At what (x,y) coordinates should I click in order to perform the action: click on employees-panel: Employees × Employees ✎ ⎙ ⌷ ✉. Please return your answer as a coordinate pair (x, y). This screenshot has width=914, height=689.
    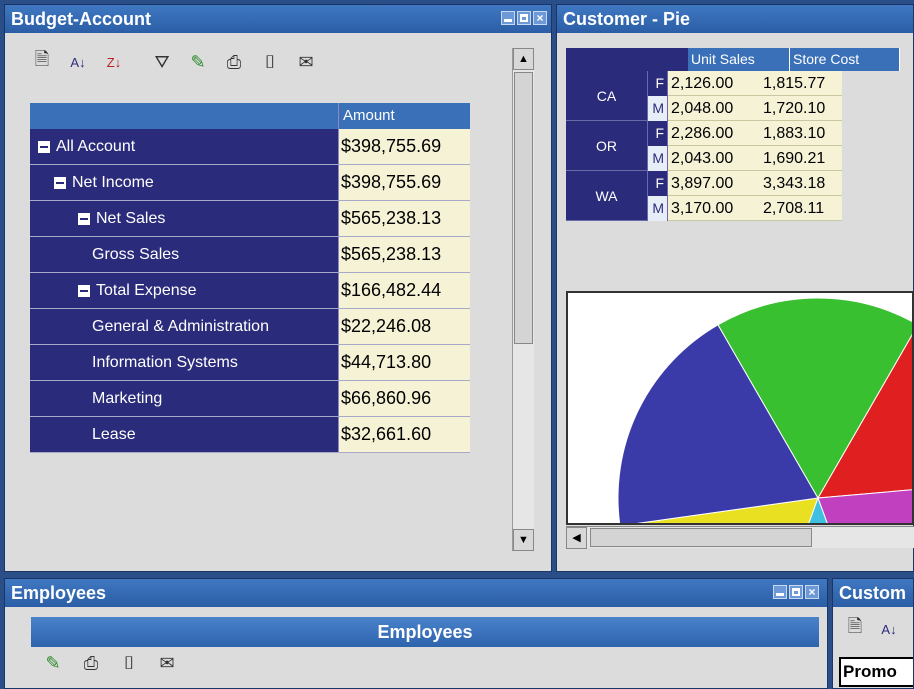
    Looking at the image, I should click on (416, 633).